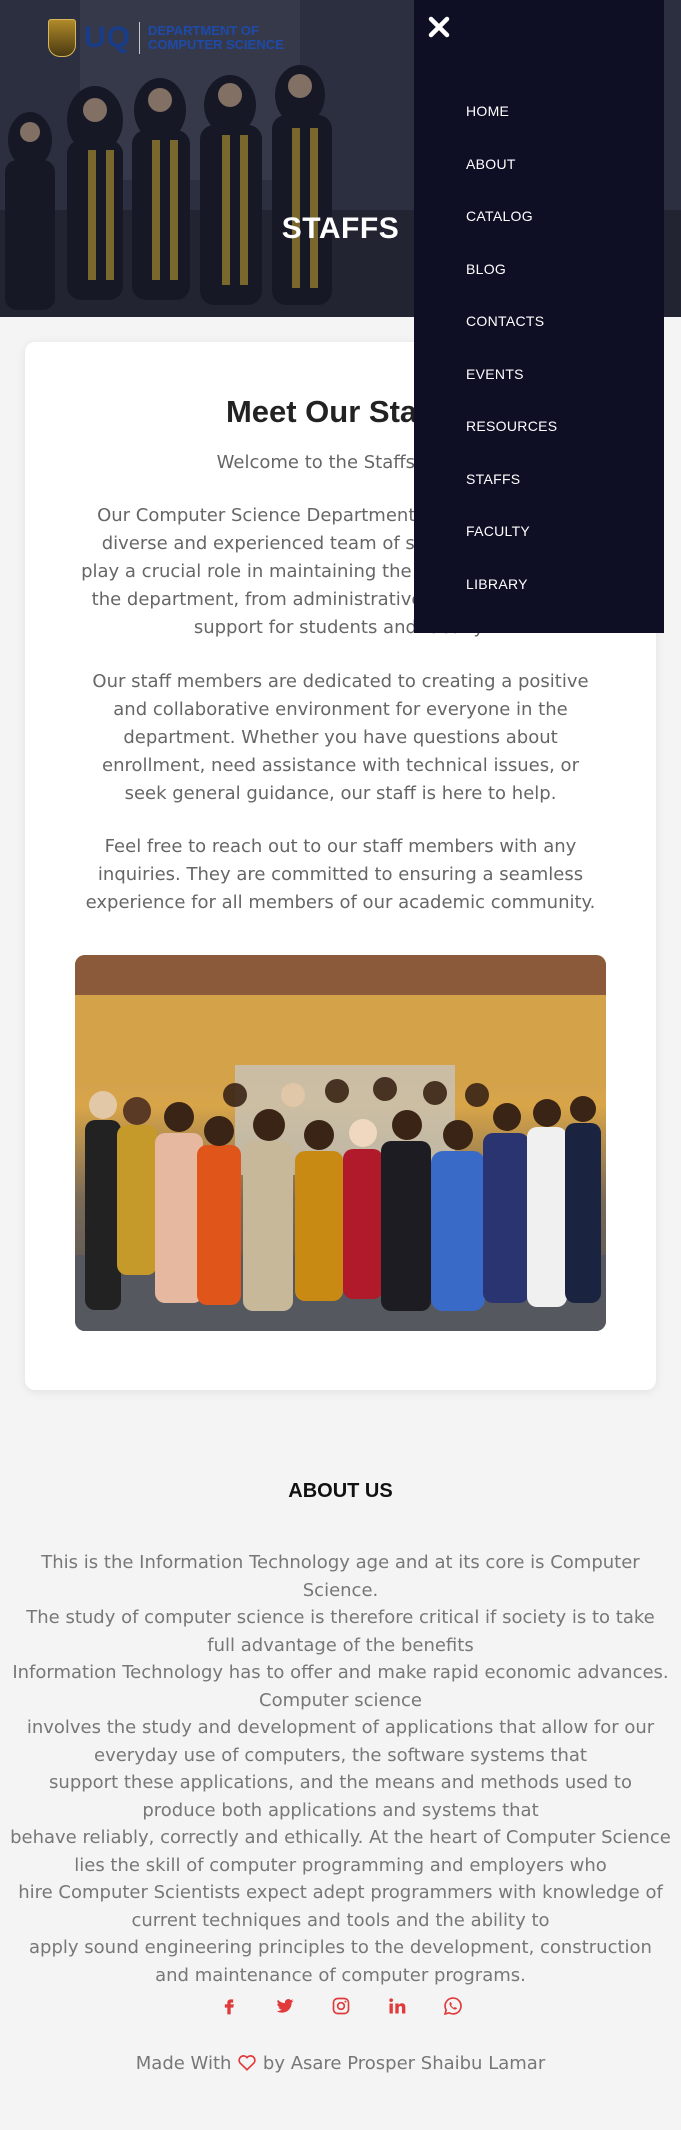 The height and width of the screenshot is (2130, 681). I want to click on logo-department-line2: COMPUTER SCIENCE, so click(216, 44).